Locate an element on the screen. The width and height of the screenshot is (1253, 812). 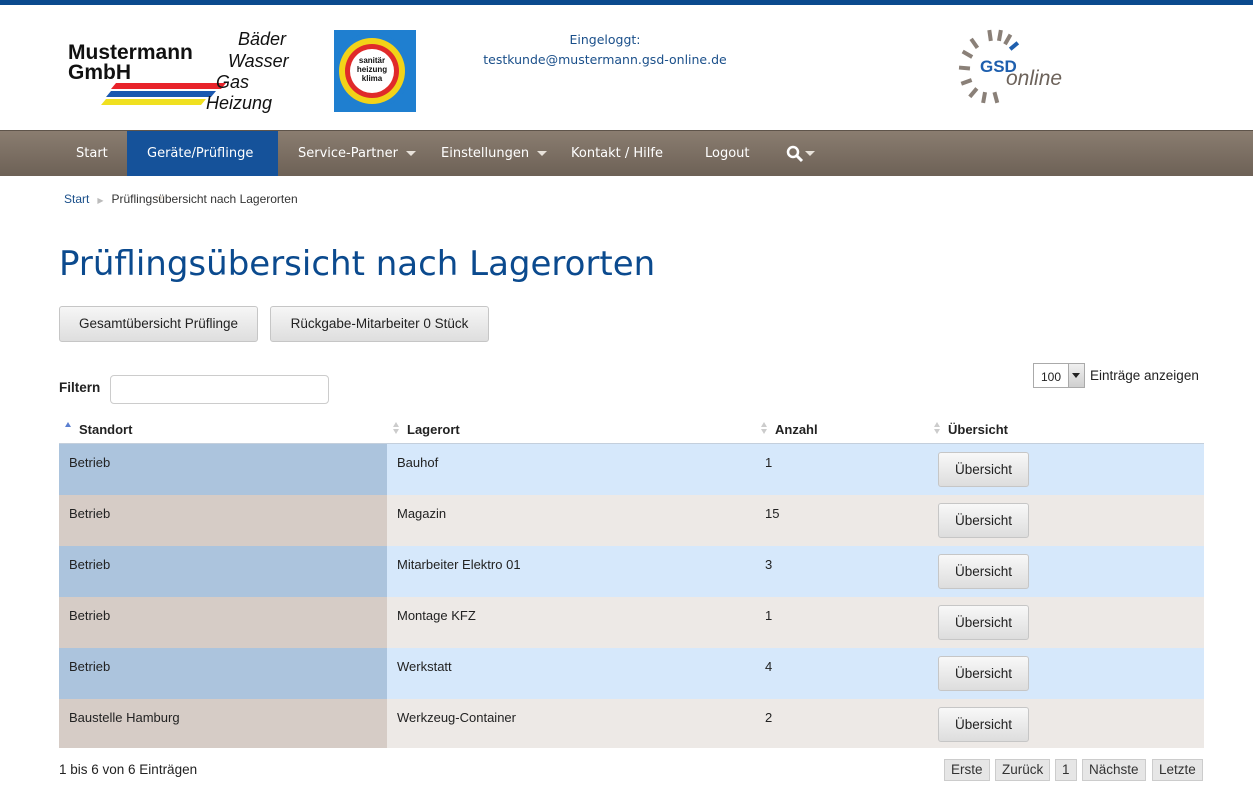
table-row: Betrieb Bauhof 1 Übersicht is located at coordinates (631, 469).